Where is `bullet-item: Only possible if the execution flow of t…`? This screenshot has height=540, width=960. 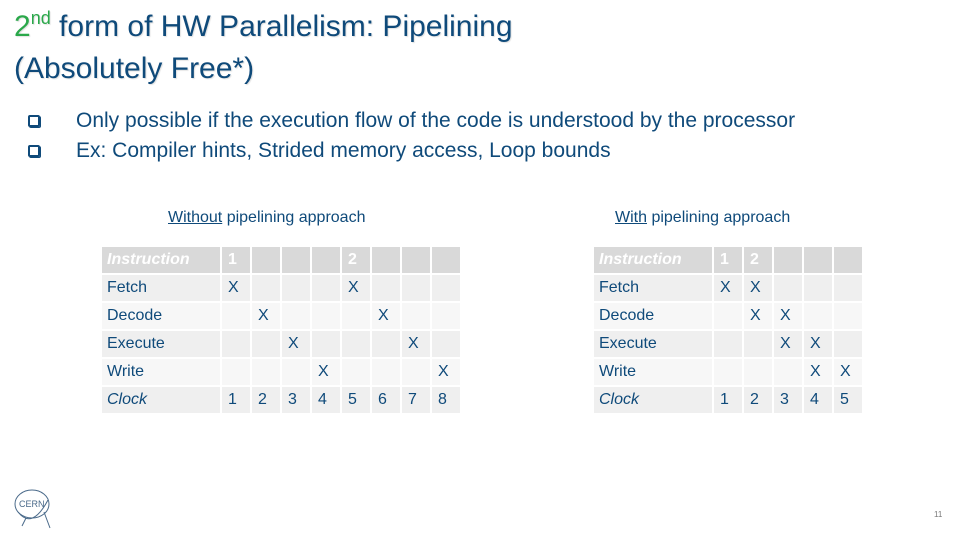 bullet-item: Only possible if the execution flow of t… is located at coordinates (411, 121).